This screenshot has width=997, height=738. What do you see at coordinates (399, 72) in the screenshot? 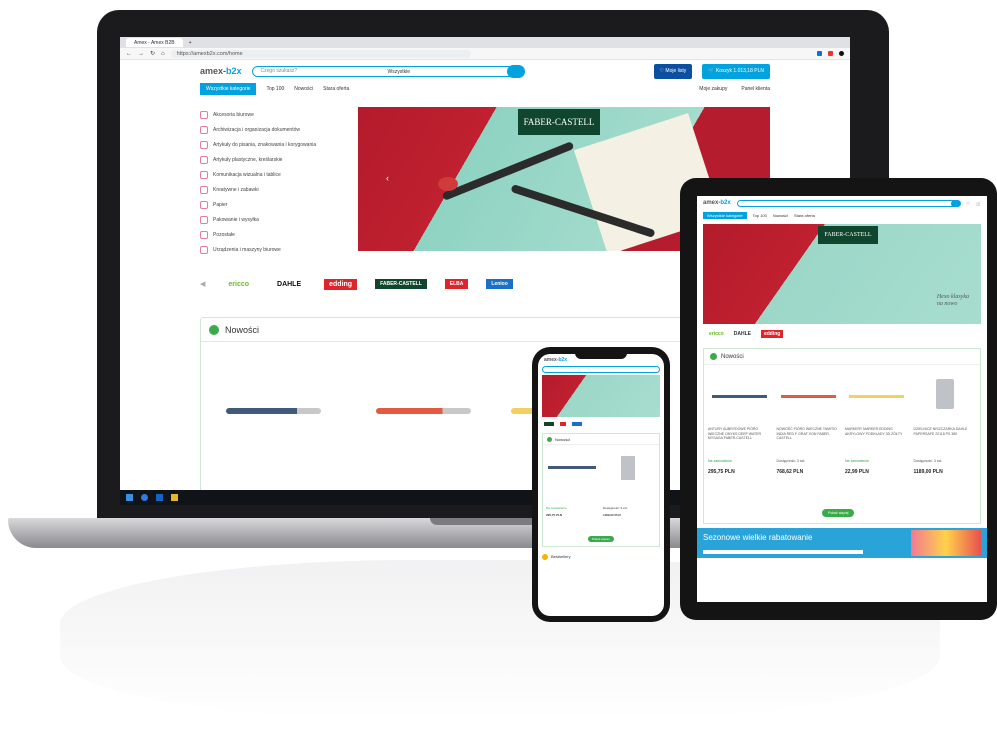
I see `search-category-select: Wszystkie` at bounding box center [399, 72].